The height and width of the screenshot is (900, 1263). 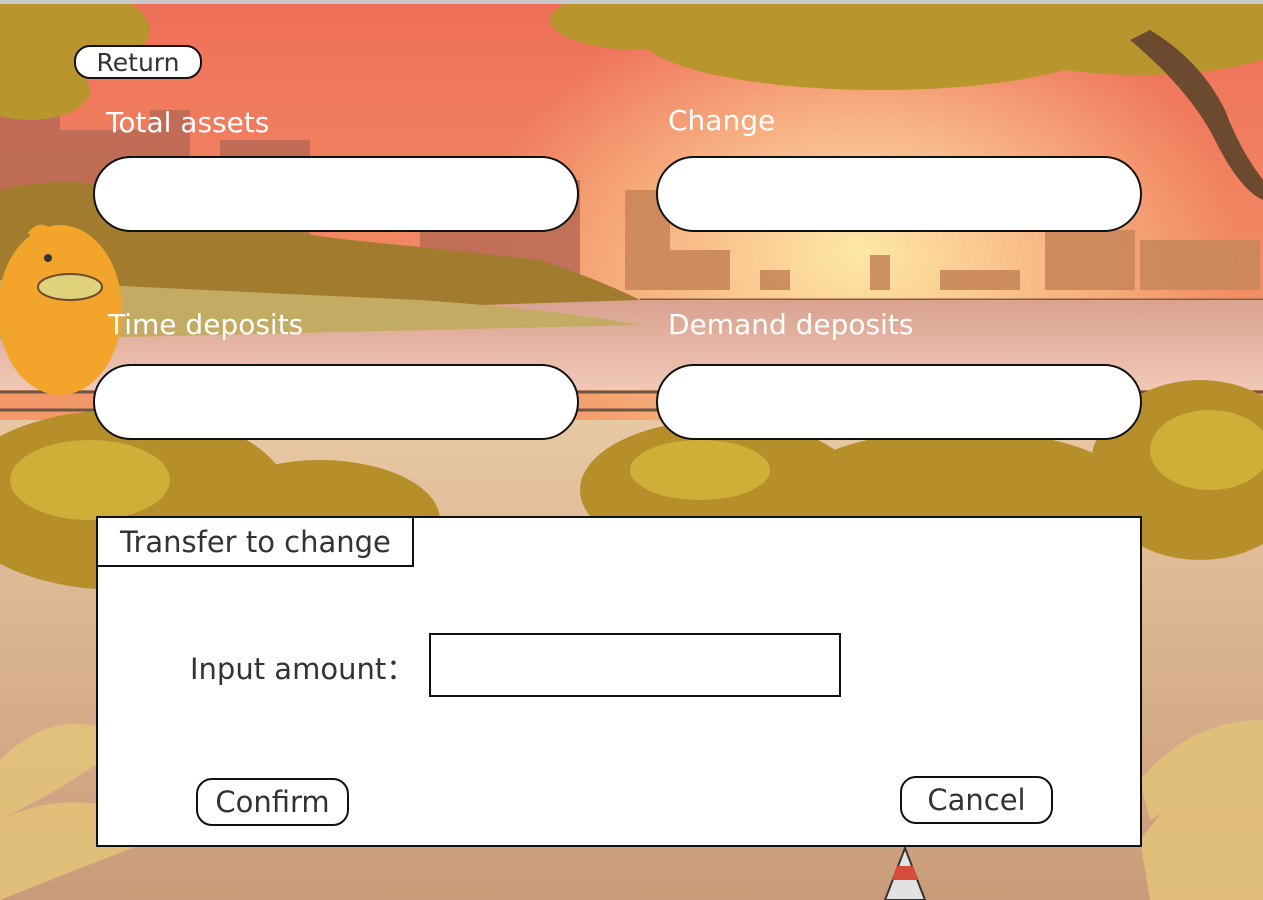 What do you see at coordinates (791, 324) in the screenshot?
I see `demand-deposits-label: Demand deposits` at bounding box center [791, 324].